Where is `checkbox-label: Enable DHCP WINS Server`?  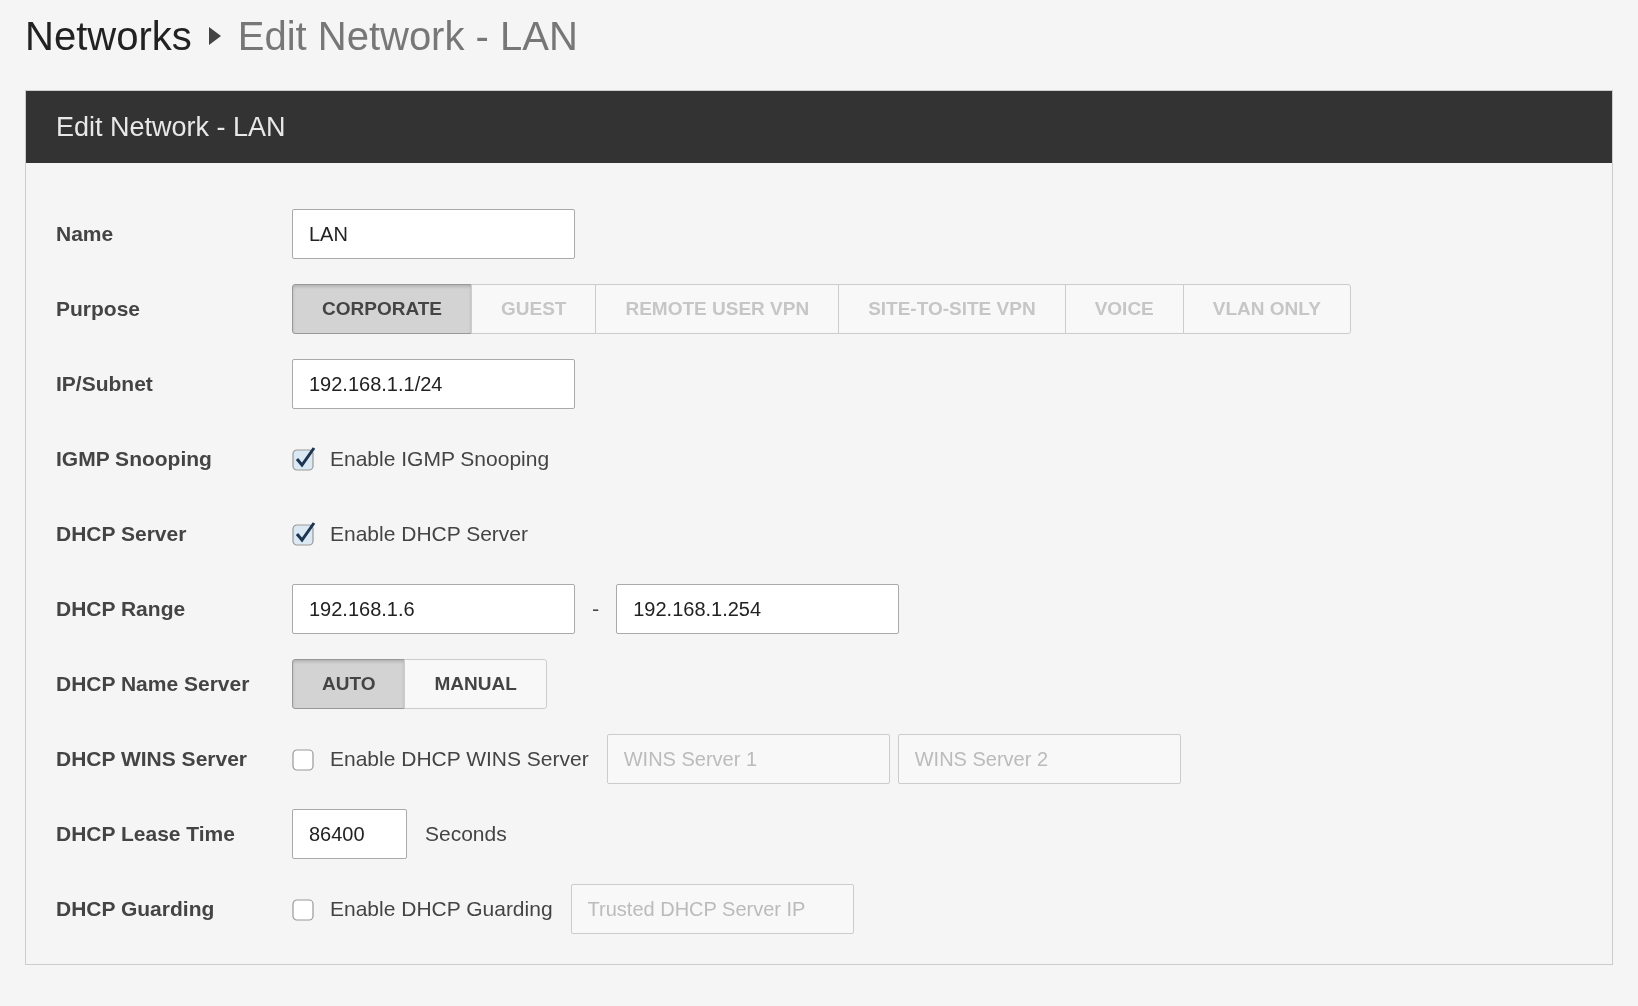
checkbox-label: Enable DHCP WINS Server is located at coordinates (459, 759).